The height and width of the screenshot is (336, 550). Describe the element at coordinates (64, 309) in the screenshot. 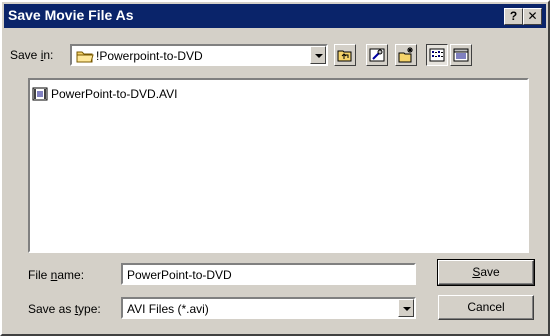

I see `save-as-type-label: Save as type:` at that location.